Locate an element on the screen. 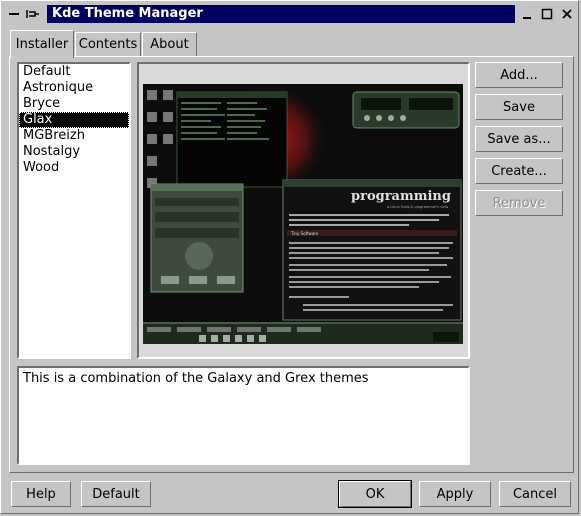 This screenshot has width=581, height=516. theme-list-item: Wood is located at coordinates (74, 168).